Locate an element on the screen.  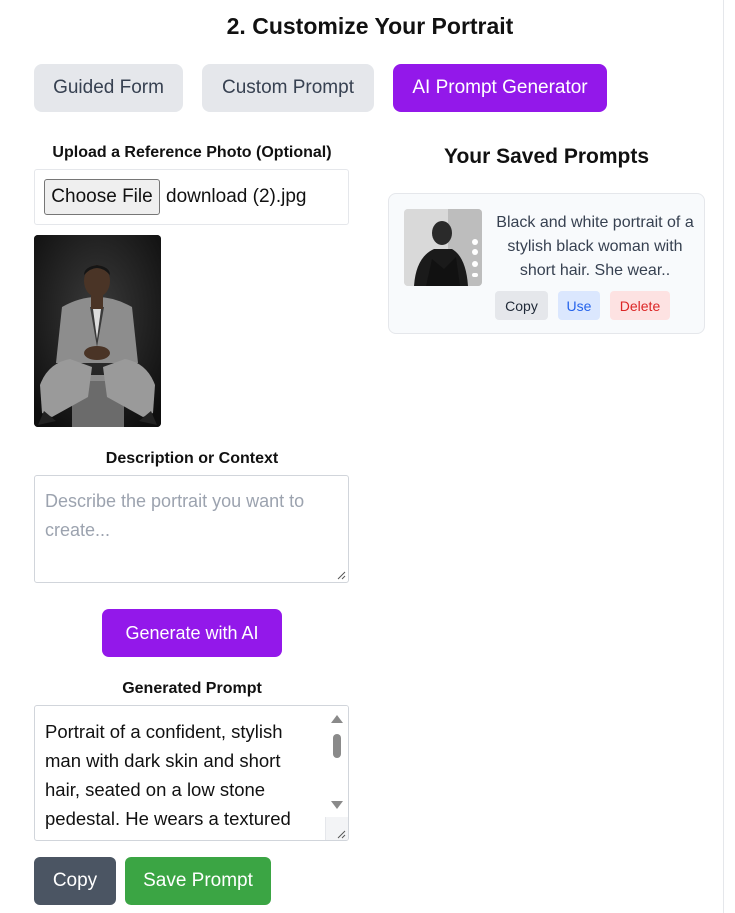
description-label: Description or Context is located at coordinates (192, 458).